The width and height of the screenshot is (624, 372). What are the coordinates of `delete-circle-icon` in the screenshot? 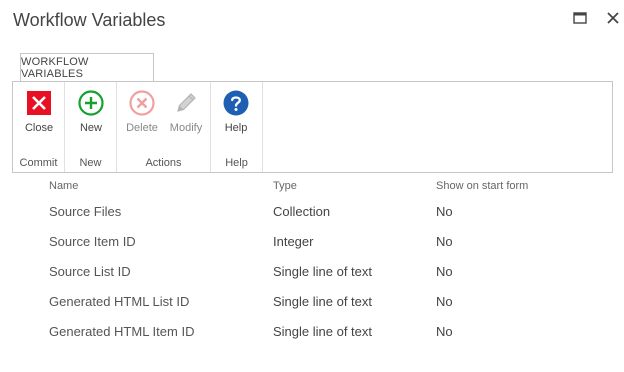 It's located at (142, 103).